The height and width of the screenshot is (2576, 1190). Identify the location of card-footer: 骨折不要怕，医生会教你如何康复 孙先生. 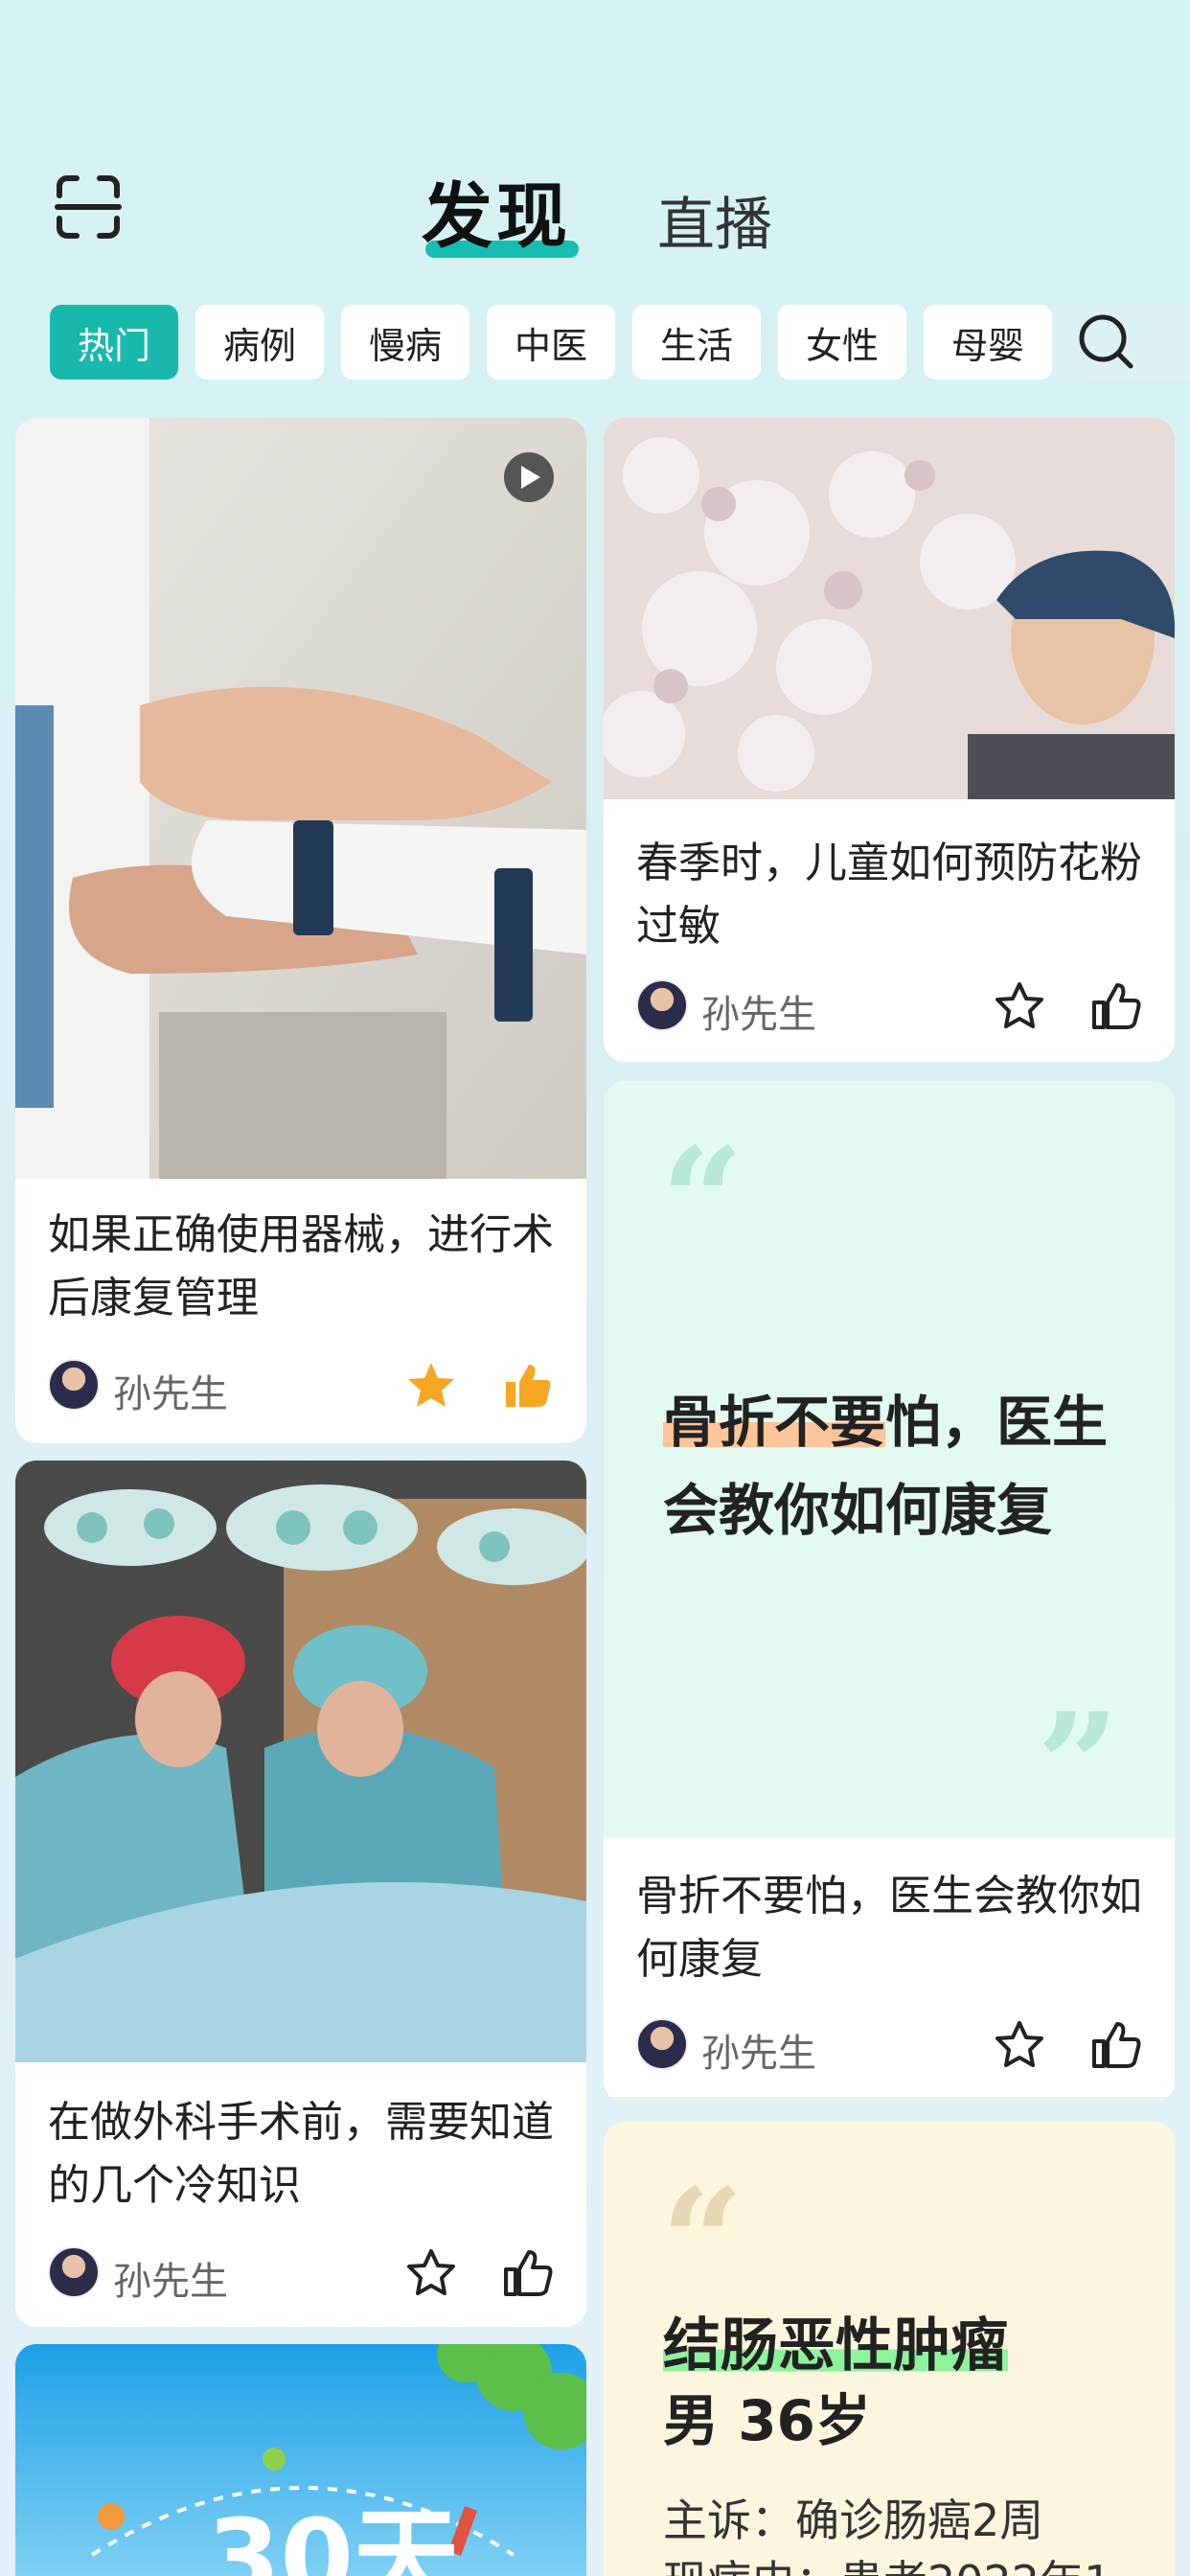
(889, 1967).